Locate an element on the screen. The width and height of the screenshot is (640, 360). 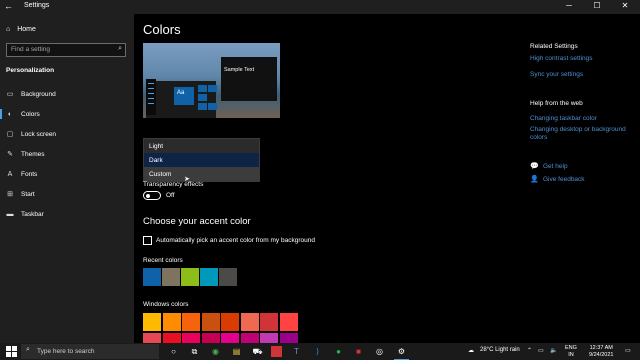
toggle-state-label: Off is located at coordinates (170, 195).